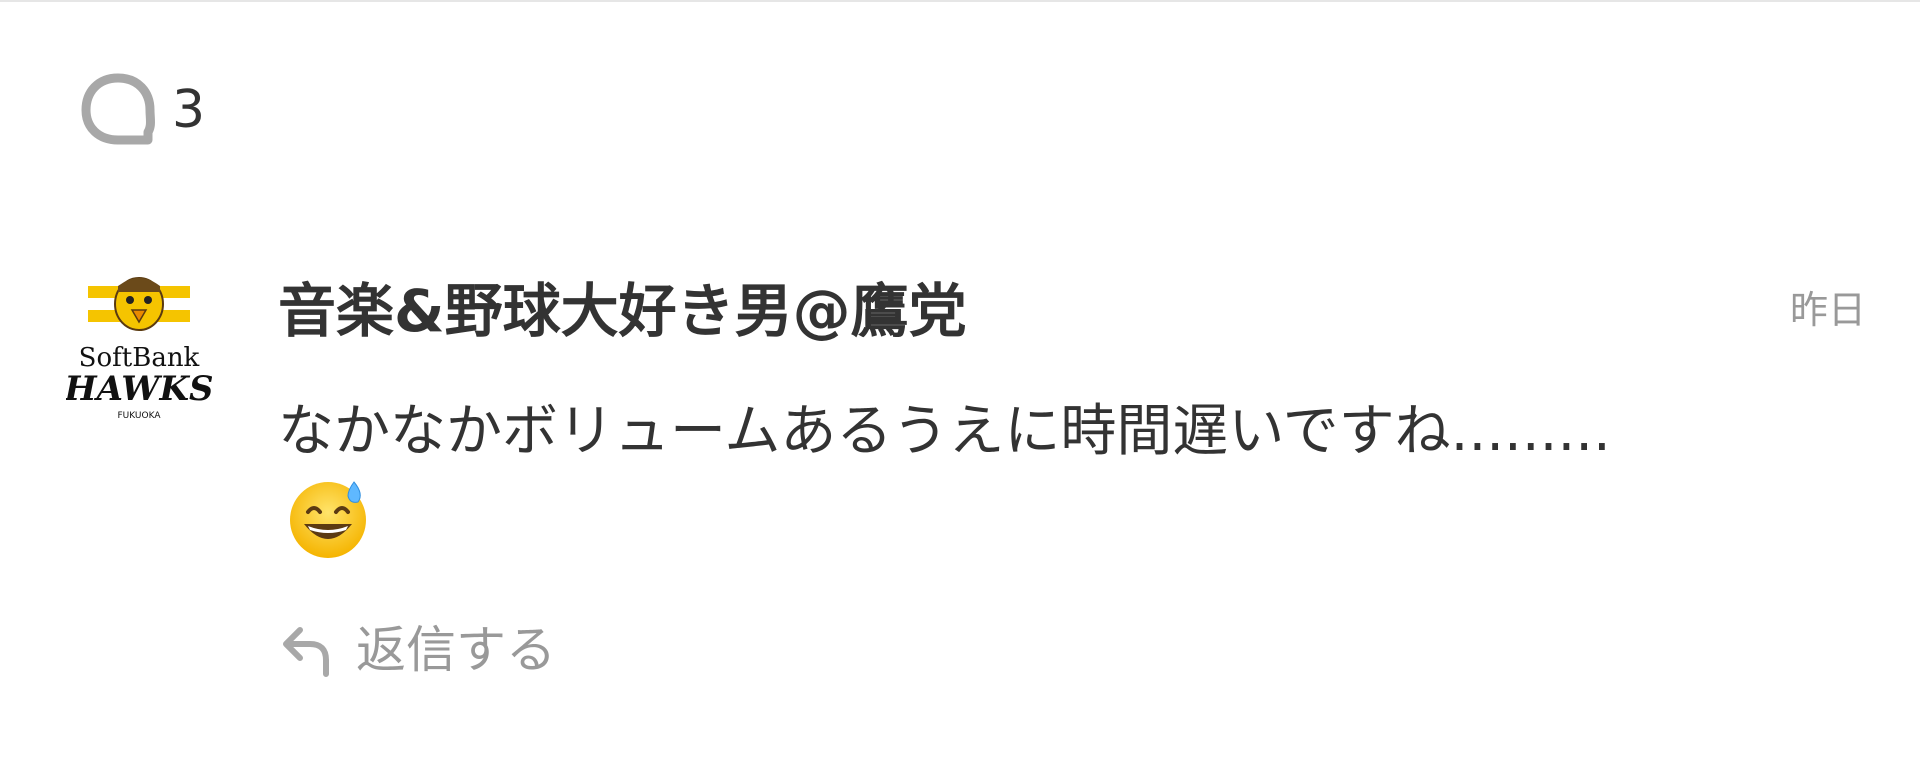 The height and width of the screenshot is (763, 1920). What do you see at coordinates (140, 416) in the screenshot?
I see `avatar-fukuoka-text: FUKUOKA` at bounding box center [140, 416].